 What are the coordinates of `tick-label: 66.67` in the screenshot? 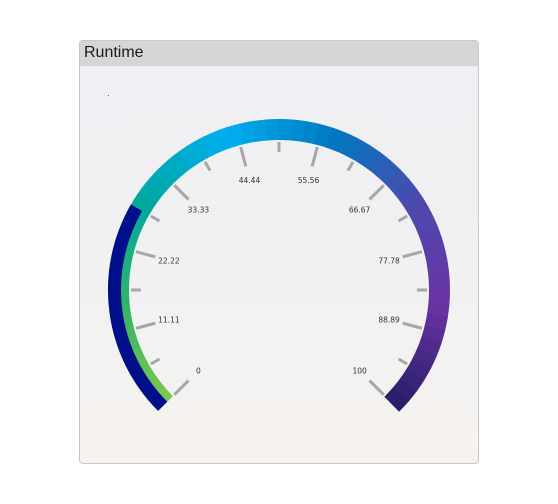 It's located at (360, 209).